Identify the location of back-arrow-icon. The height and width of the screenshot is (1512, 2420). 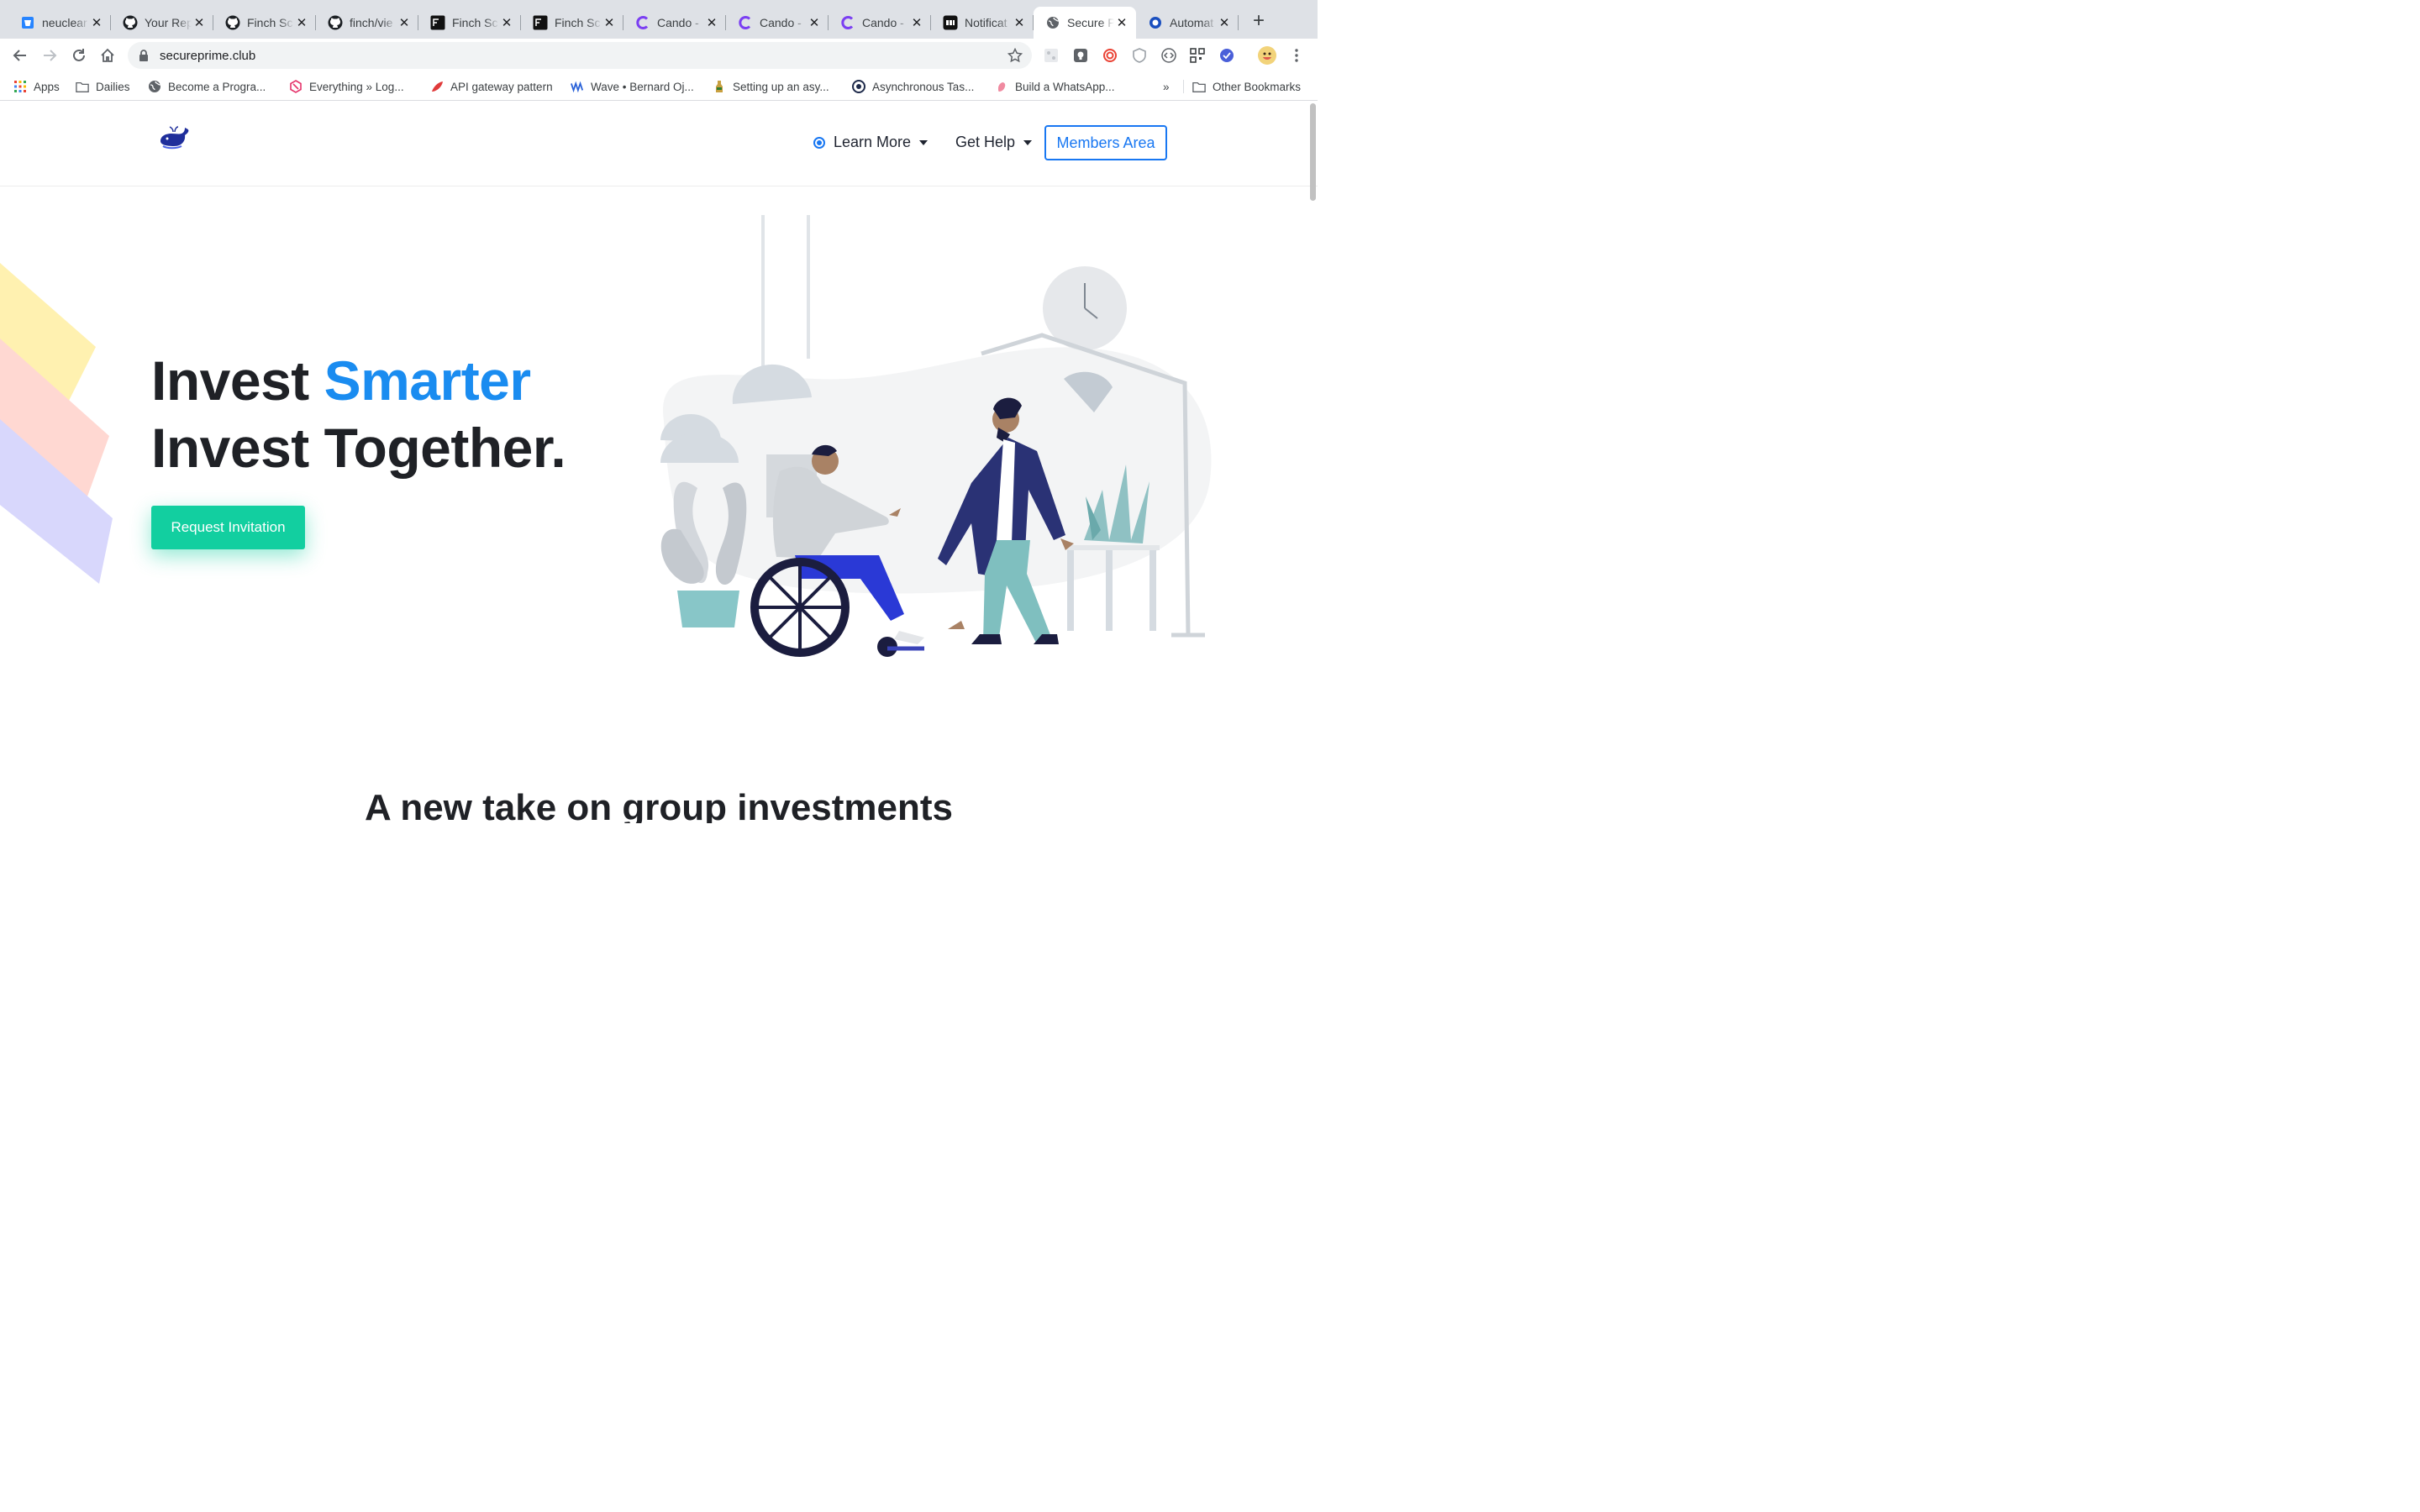
(19, 55).